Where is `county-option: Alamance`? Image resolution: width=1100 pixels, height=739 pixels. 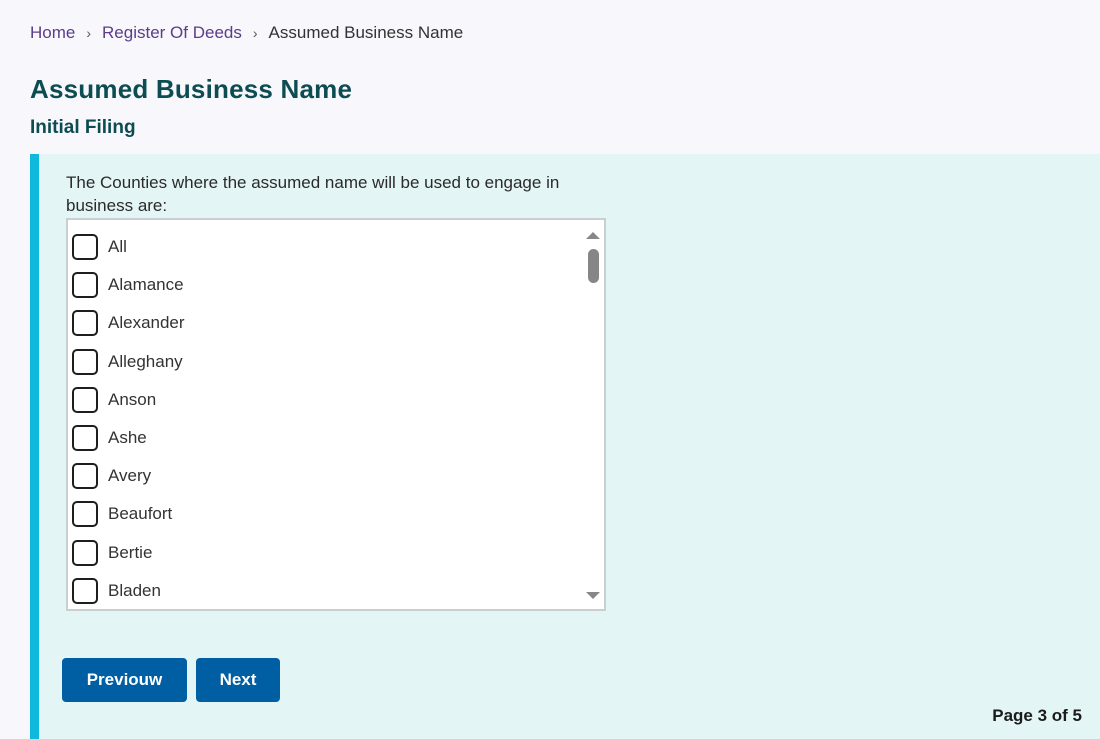
county-option: Alamance is located at coordinates (128, 285).